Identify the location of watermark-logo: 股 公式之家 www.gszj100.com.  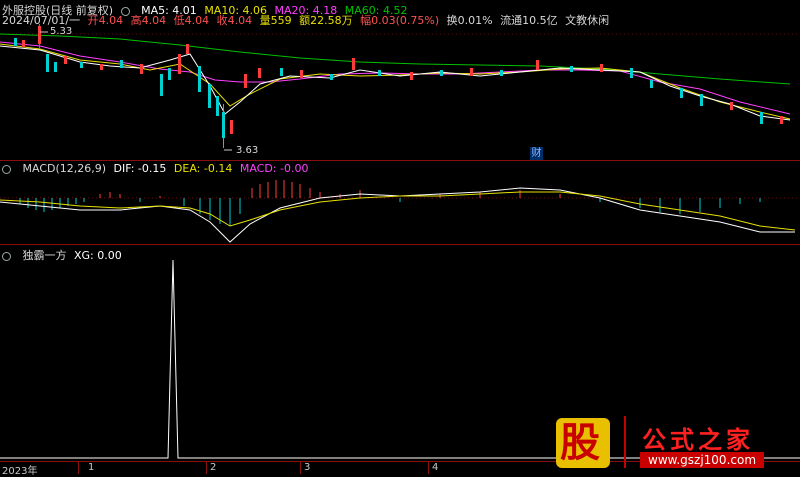
(678, 443).